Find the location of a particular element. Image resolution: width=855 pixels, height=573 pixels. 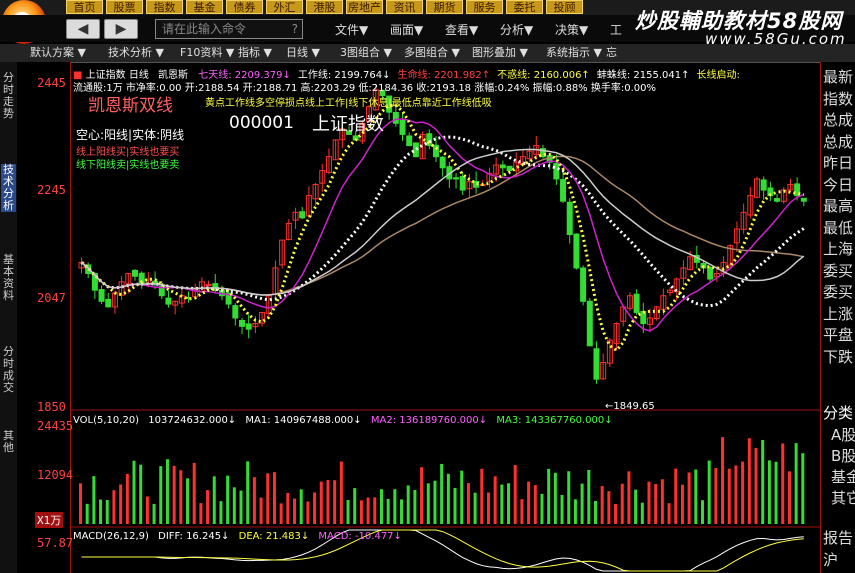

menu-button: 服务 is located at coordinates (484, 7).